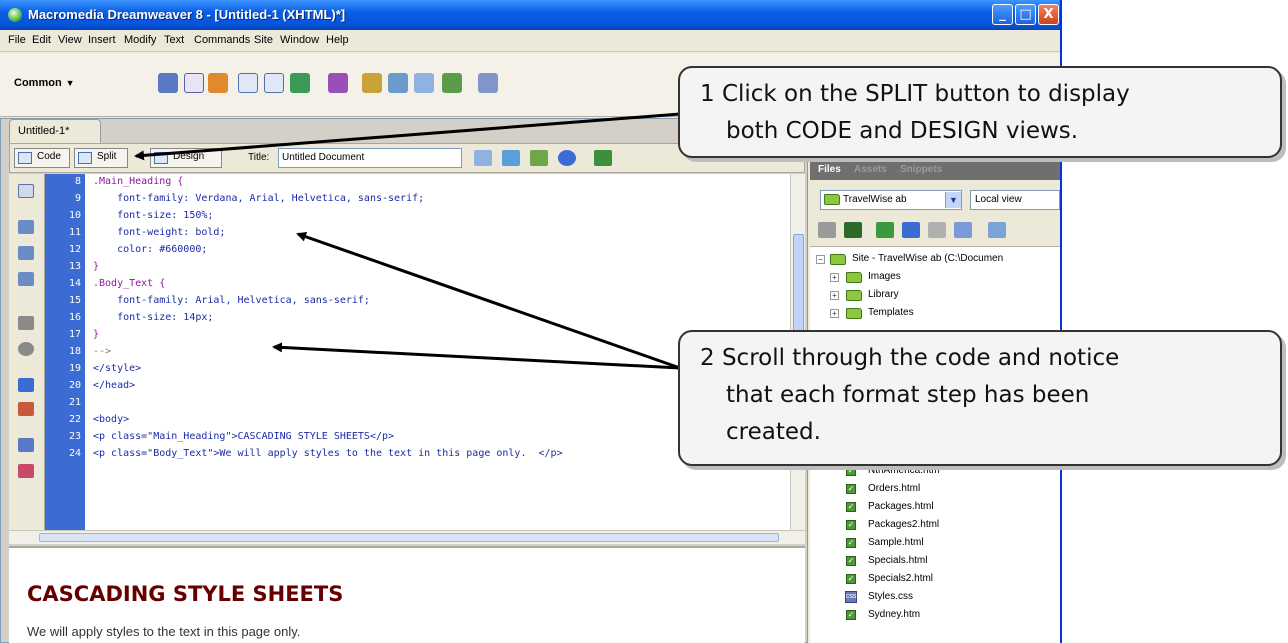 The image size is (1288, 643). I want to click on menu-commands: Commands, so click(222, 40).